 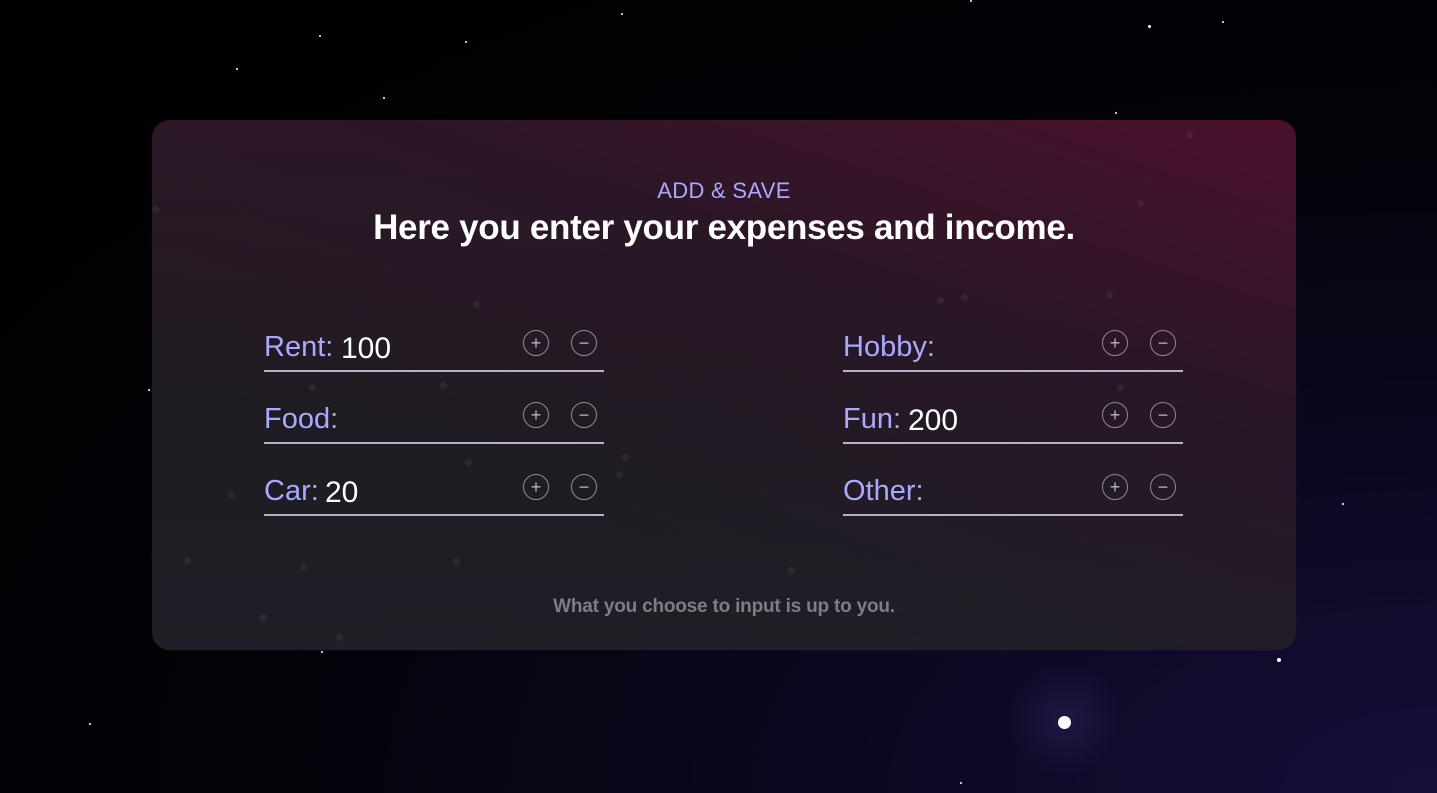 I want to click on bright-star, so click(x=1064, y=722).